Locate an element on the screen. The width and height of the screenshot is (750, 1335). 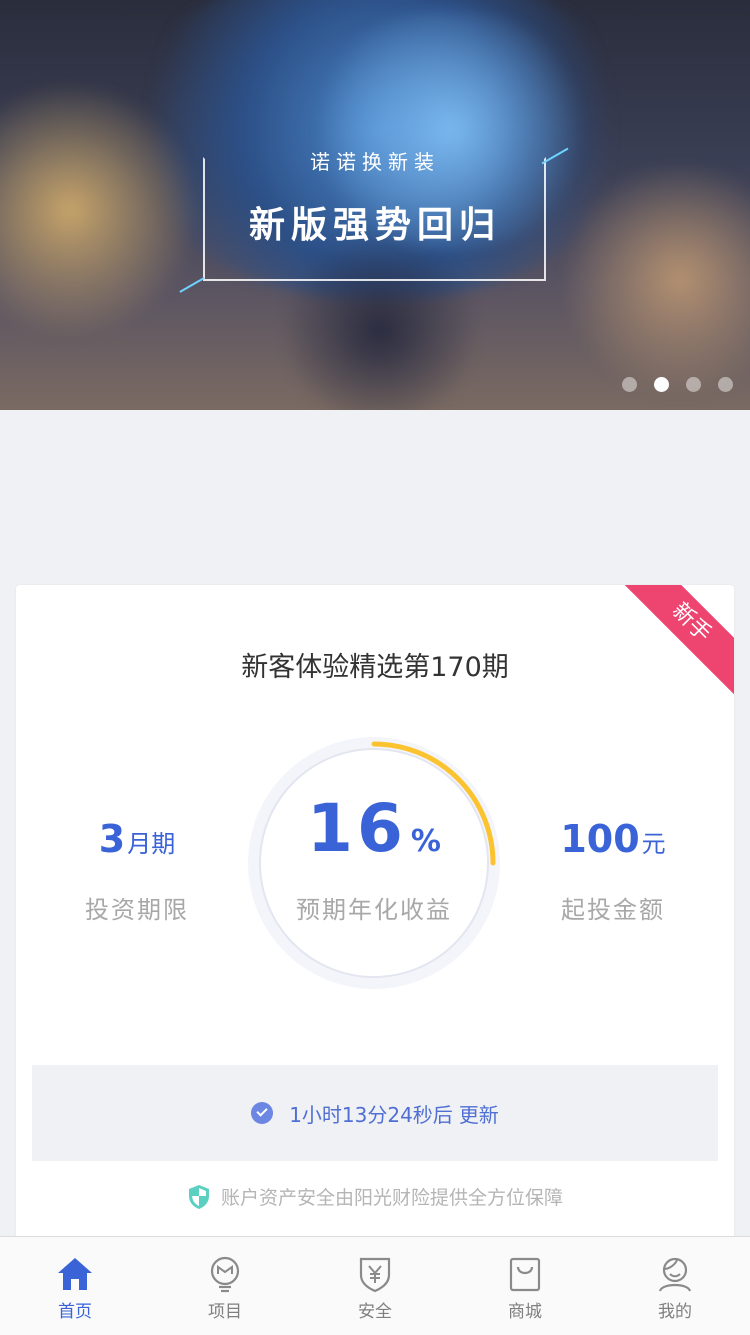
home-icon is located at coordinates (75, 1274).